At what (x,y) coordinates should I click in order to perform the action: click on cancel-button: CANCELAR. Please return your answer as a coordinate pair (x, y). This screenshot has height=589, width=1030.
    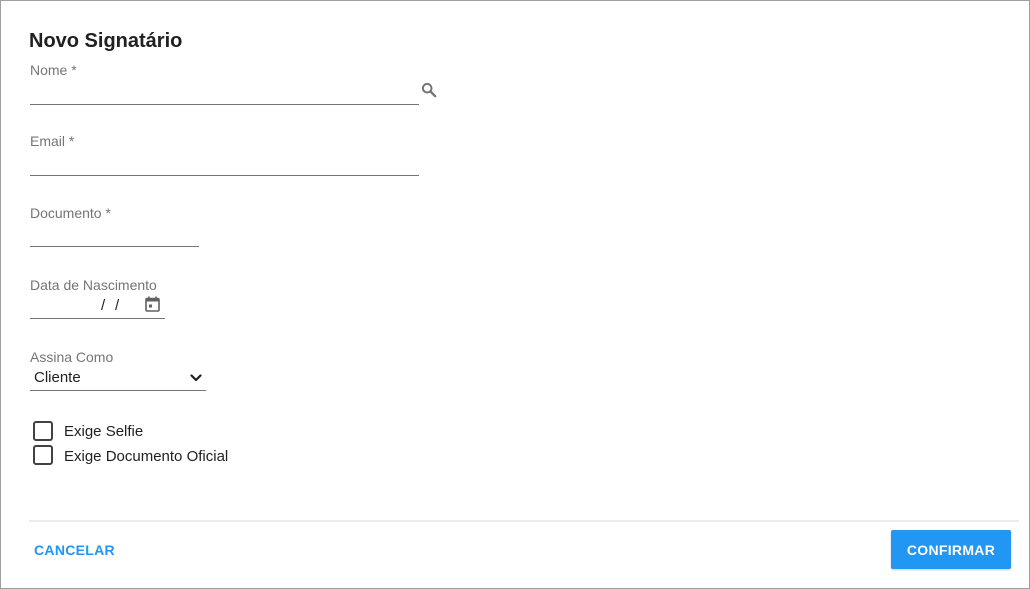
    Looking at the image, I should click on (74, 550).